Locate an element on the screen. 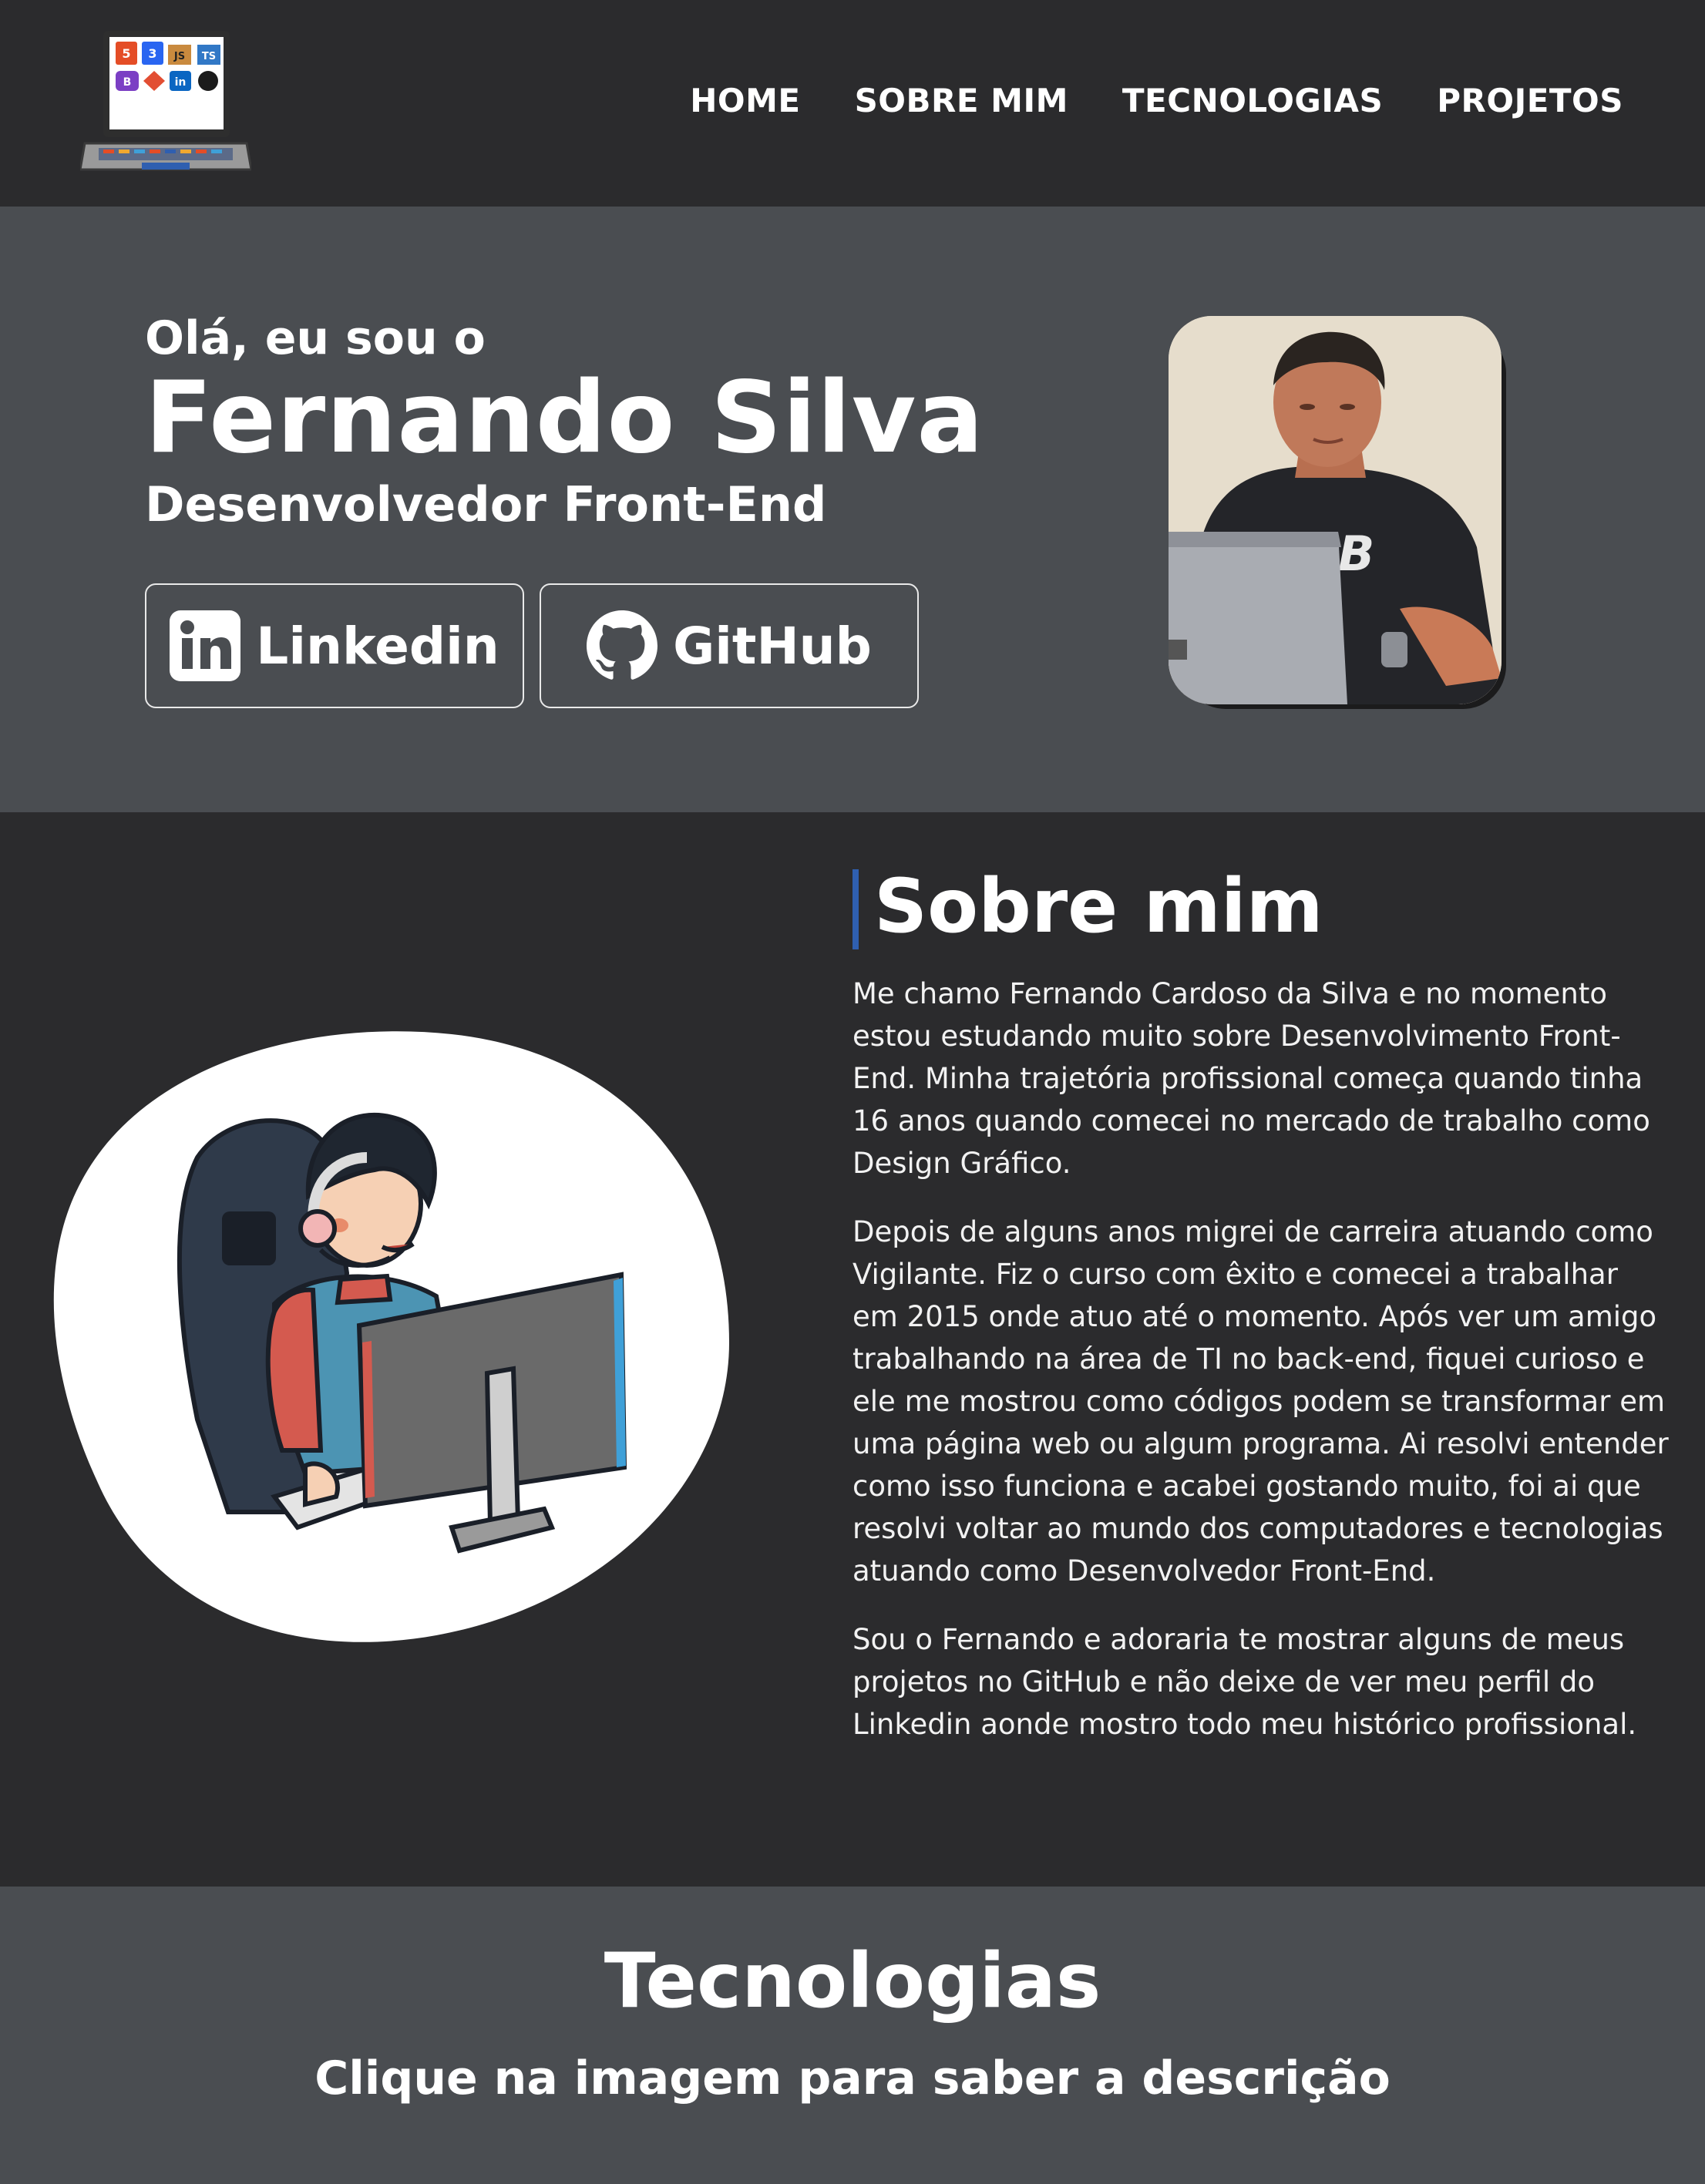 This screenshot has height=2184, width=1705. linkedin-button-label: Linkedin is located at coordinates (377, 646).